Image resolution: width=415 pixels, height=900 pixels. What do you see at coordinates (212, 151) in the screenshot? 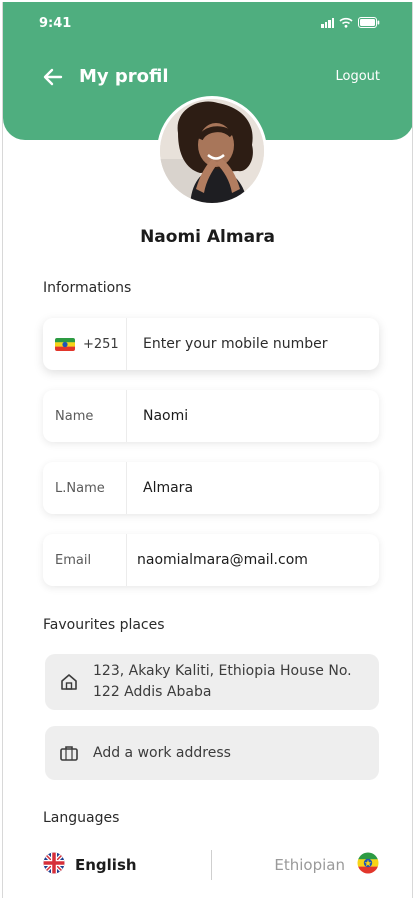
I see `avatar` at bounding box center [212, 151].